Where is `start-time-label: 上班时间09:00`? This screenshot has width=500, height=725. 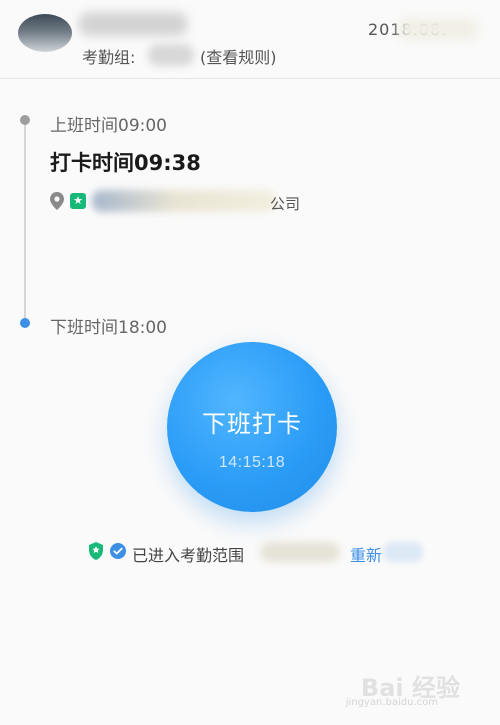
start-time-label: 上班时间09:00 is located at coordinates (108, 126).